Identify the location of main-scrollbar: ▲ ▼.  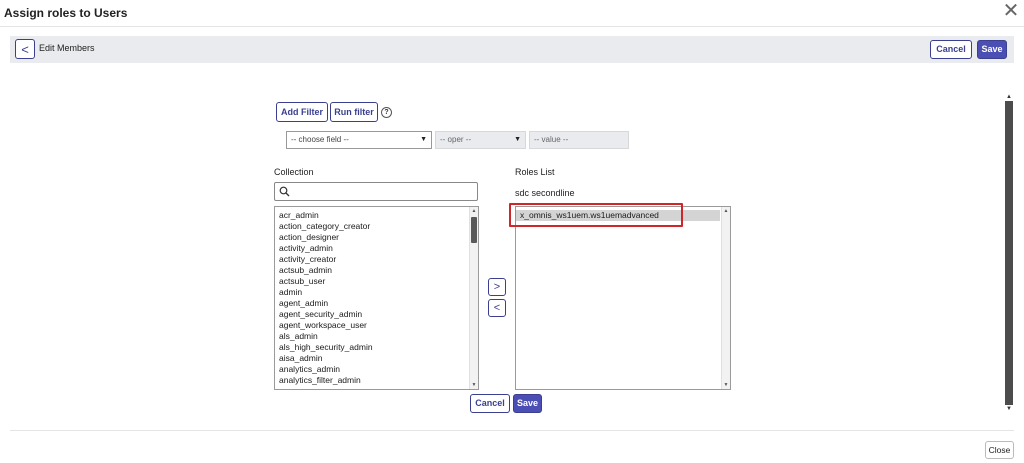
(1009, 253).